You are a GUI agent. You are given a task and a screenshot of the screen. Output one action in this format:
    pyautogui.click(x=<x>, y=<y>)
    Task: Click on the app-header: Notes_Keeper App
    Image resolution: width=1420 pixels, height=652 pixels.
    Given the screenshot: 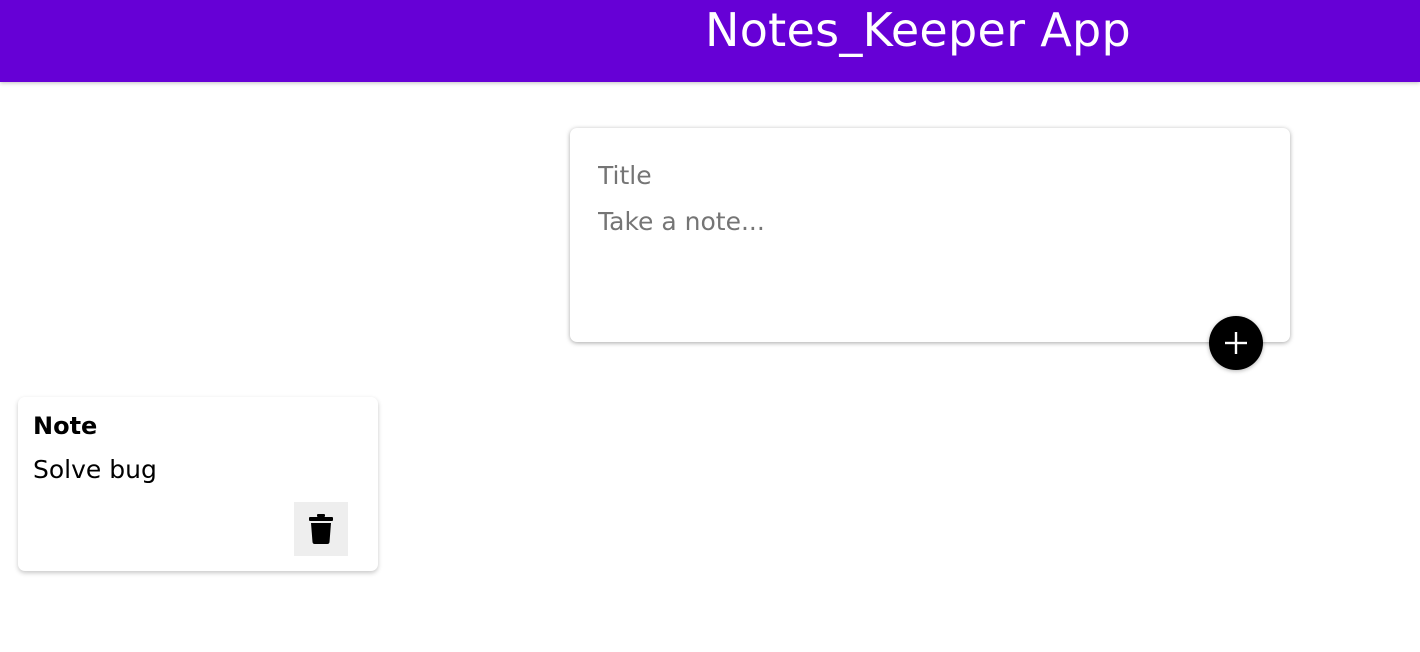 What is the action you would take?
    pyautogui.click(x=710, y=41)
    